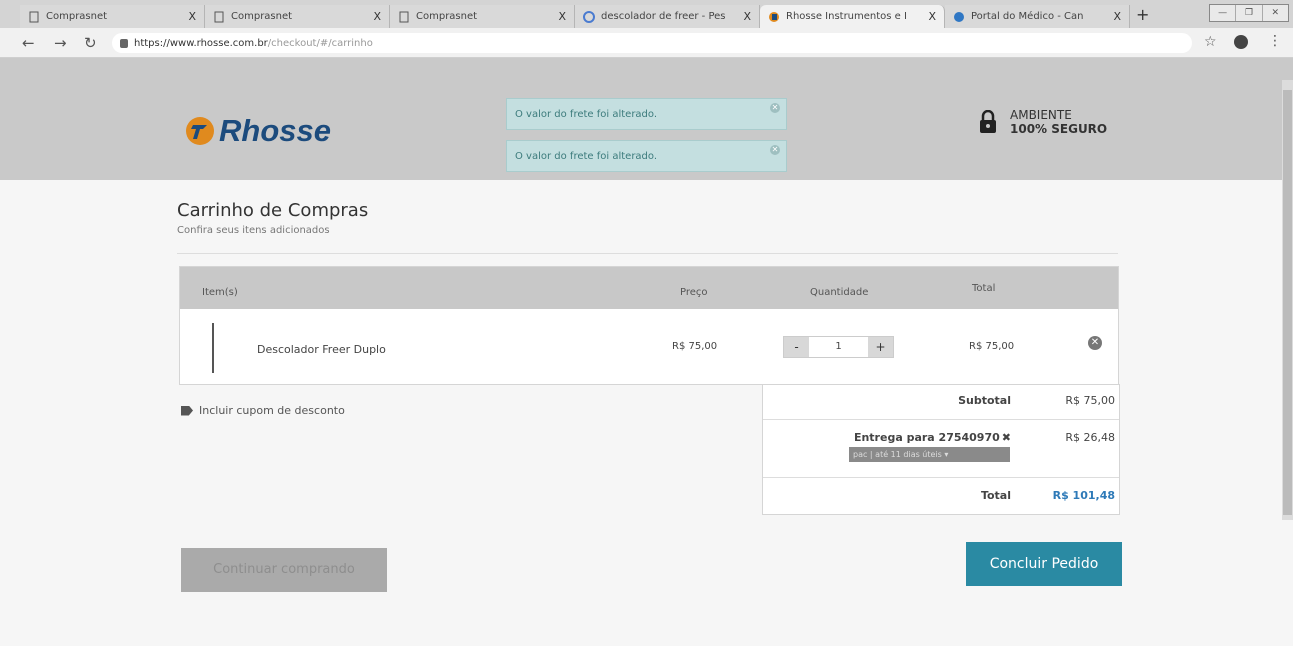 The image size is (1293, 646). What do you see at coordinates (663, 16) in the screenshot?
I see `tab-label: descolador de freer - Pes` at bounding box center [663, 16].